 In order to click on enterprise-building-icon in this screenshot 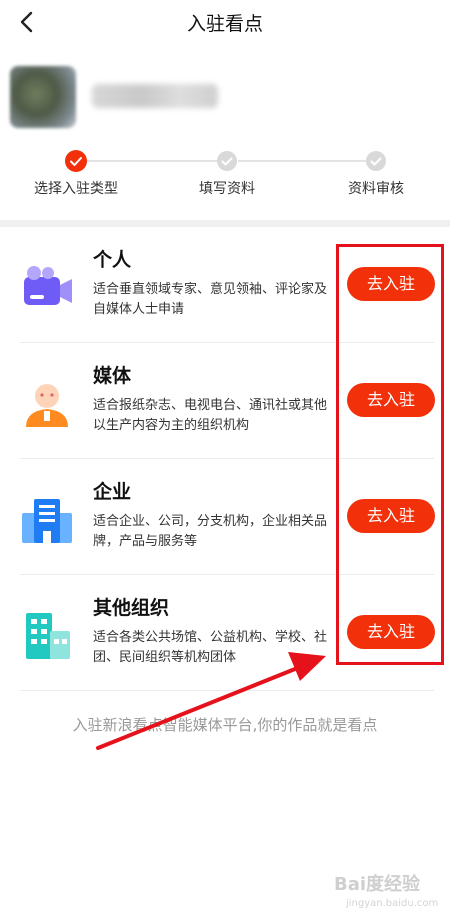, I will do `click(47, 520)`.